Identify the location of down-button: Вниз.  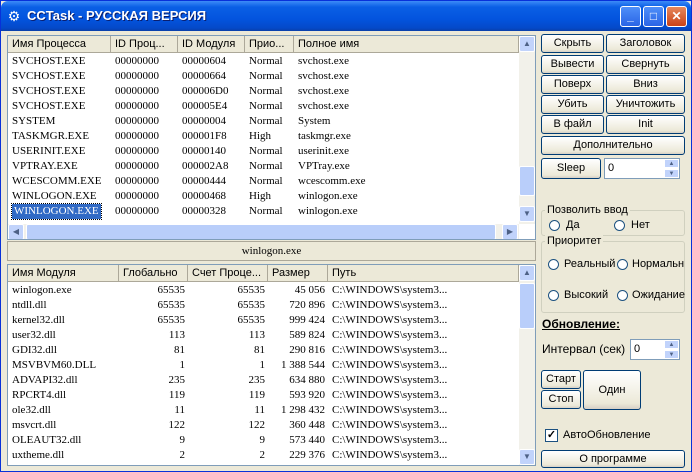
(645, 84).